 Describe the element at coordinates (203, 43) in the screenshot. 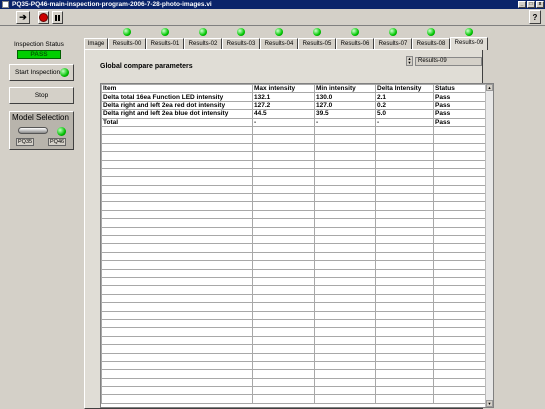

I see `tab-results-02: Results-02` at that location.